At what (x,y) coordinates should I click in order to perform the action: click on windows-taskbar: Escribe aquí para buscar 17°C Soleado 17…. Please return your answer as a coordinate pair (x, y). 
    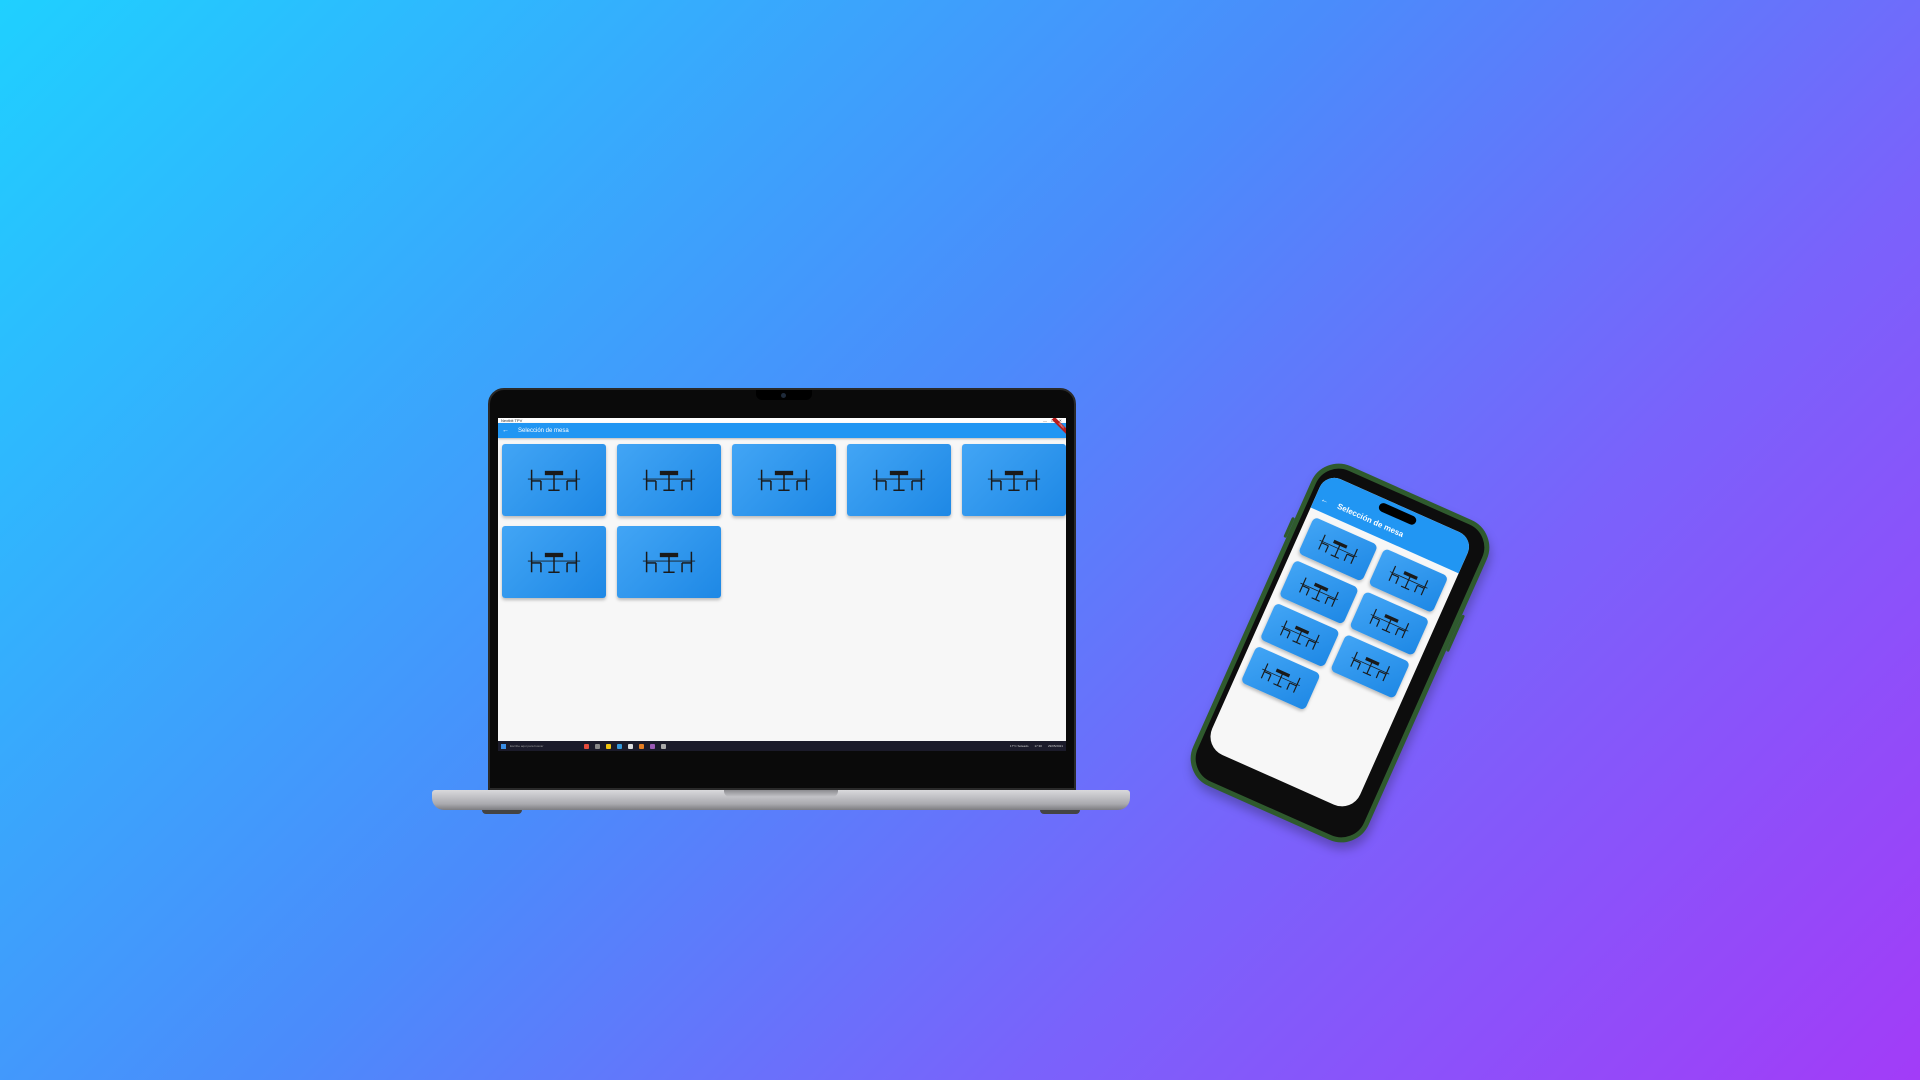
    Looking at the image, I should click on (782, 746).